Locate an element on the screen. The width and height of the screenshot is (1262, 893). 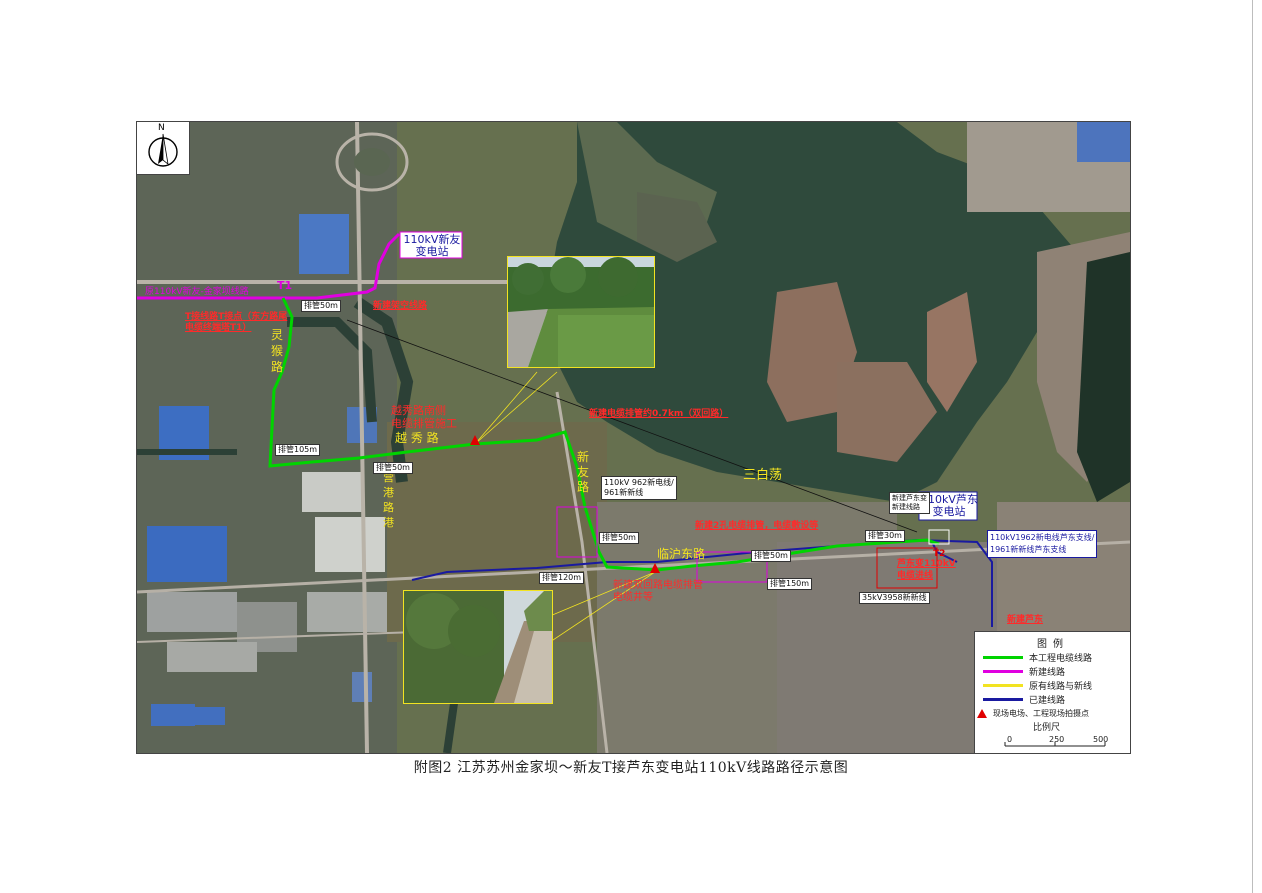
scale-tick: 500 is located at coordinates (1101, 739).